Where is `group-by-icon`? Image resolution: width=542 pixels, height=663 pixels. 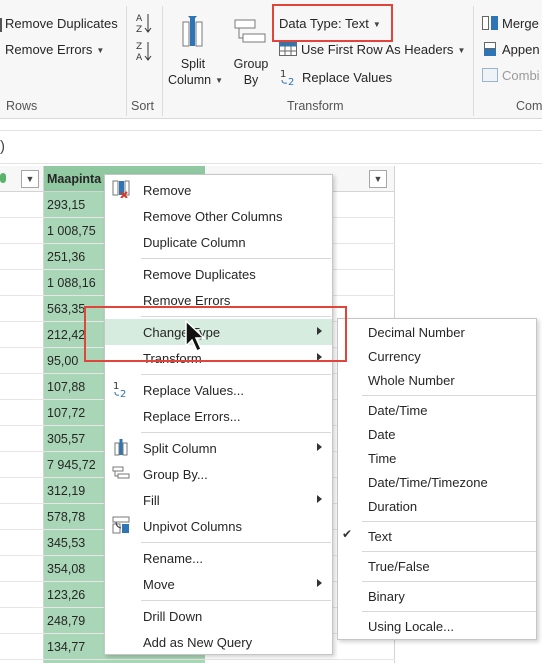
group-by-icon is located at coordinates (250, 31).